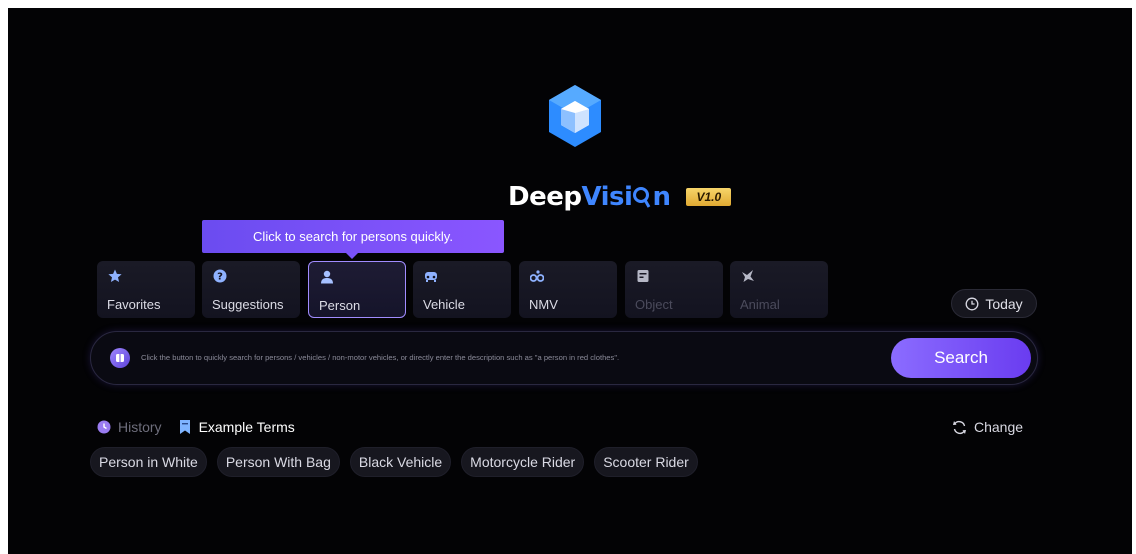 The height and width of the screenshot is (554, 1136). Describe the element at coordinates (537, 276) in the screenshot. I see `bicycle-icon` at that location.